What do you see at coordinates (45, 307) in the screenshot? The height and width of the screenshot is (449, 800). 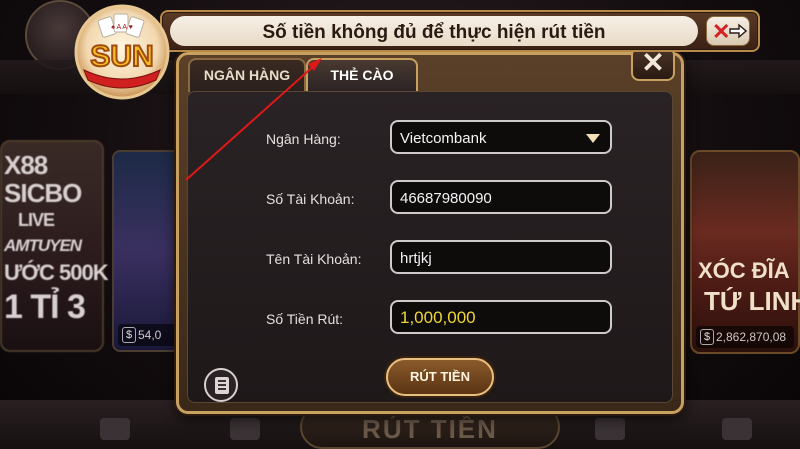 I see `game-card-line: 1 TỈ 3` at bounding box center [45, 307].